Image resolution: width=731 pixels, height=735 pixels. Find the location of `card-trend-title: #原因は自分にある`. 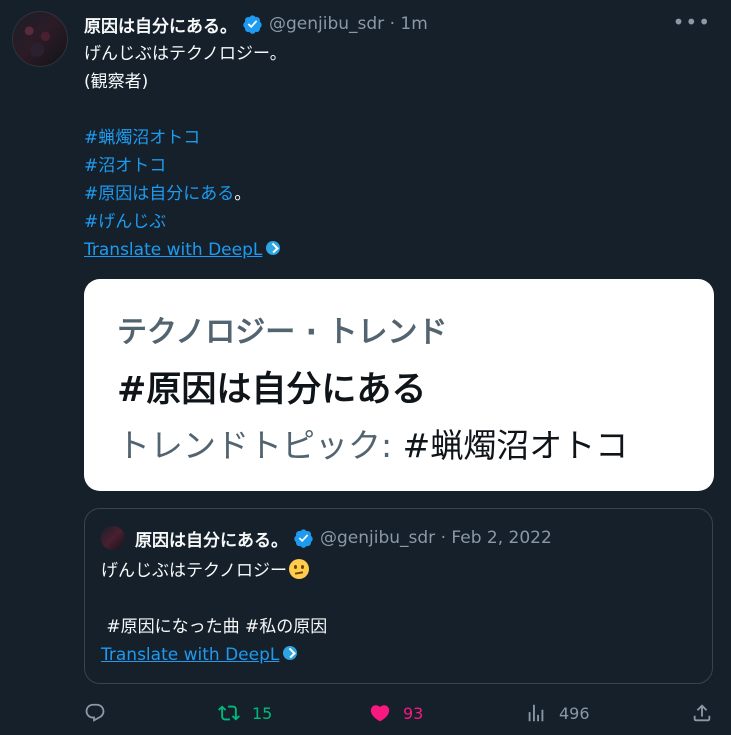

card-trend-title: #原因は自分にある is located at coordinates (272, 390).